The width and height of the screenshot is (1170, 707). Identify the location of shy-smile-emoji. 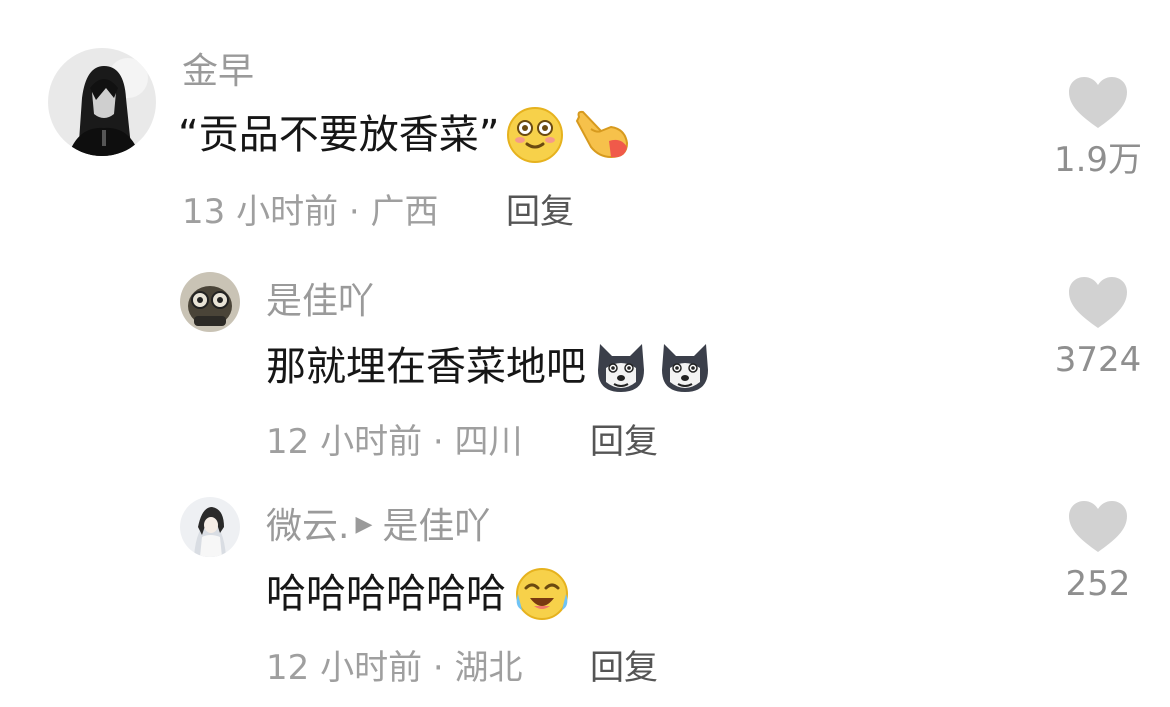
(535, 135).